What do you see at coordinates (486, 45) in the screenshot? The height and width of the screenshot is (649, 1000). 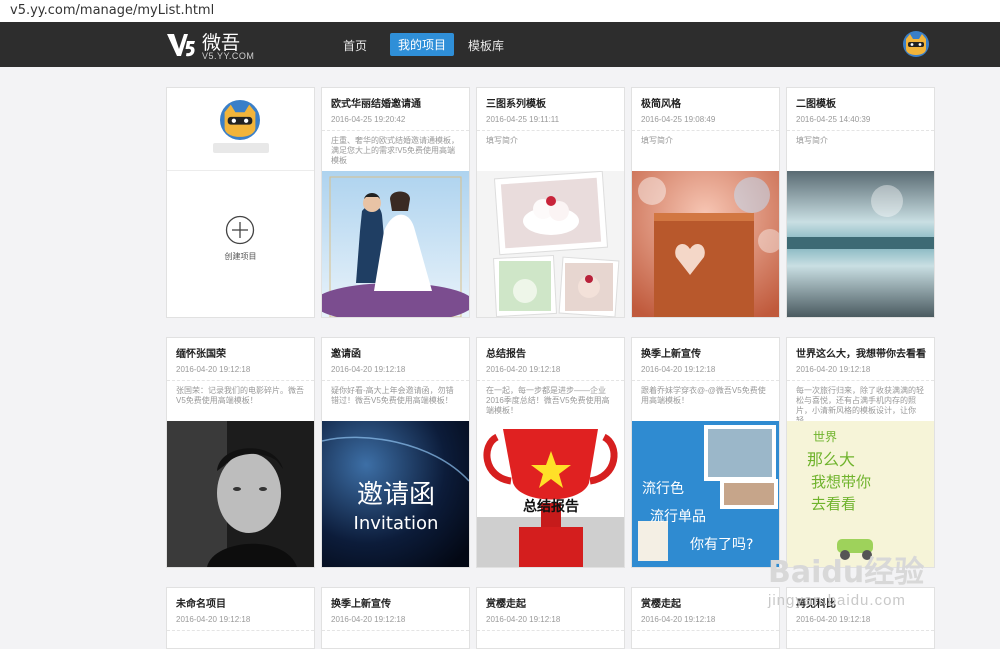 I see `nav-templates: 模板库` at bounding box center [486, 45].